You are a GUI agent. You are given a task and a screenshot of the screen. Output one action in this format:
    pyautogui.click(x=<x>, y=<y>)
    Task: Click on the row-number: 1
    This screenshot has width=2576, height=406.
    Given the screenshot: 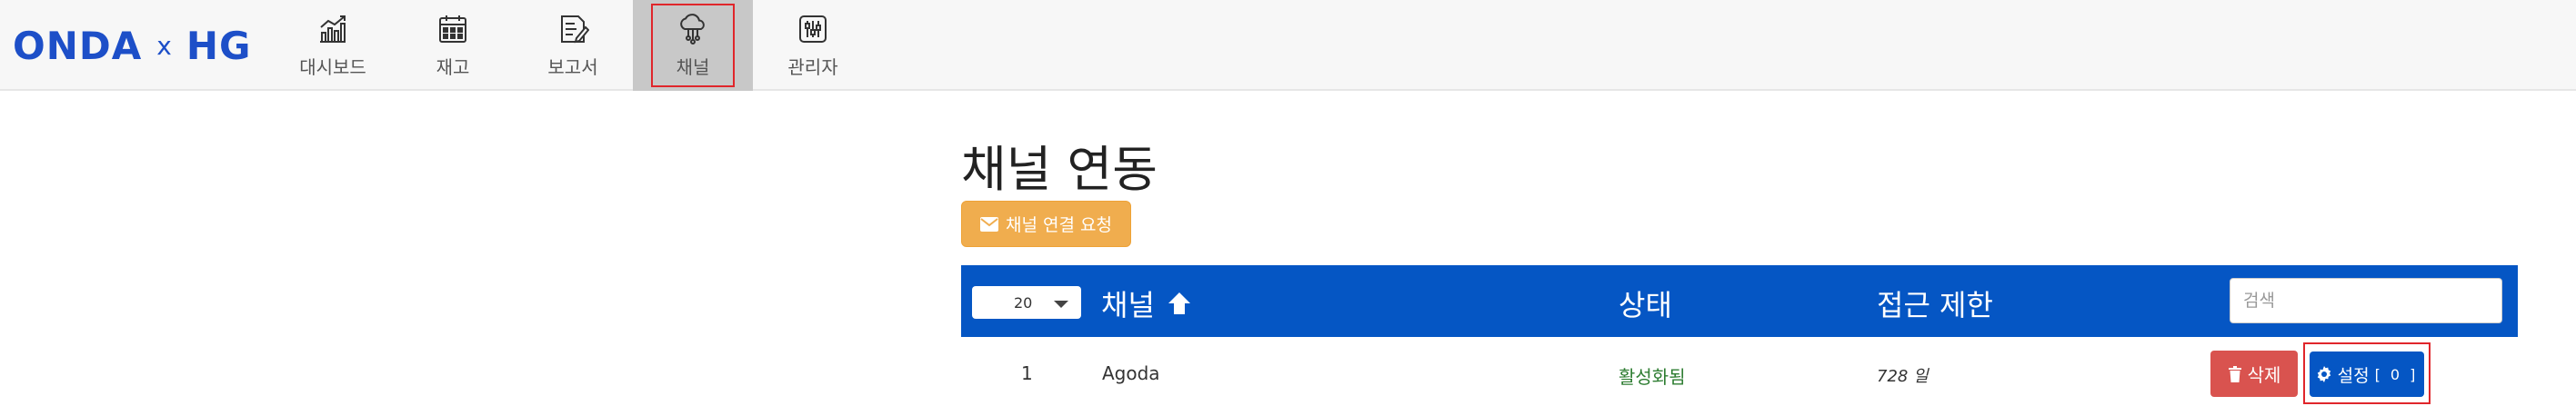 What is the action you would take?
    pyautogui.click(x=1027, y=373)
    